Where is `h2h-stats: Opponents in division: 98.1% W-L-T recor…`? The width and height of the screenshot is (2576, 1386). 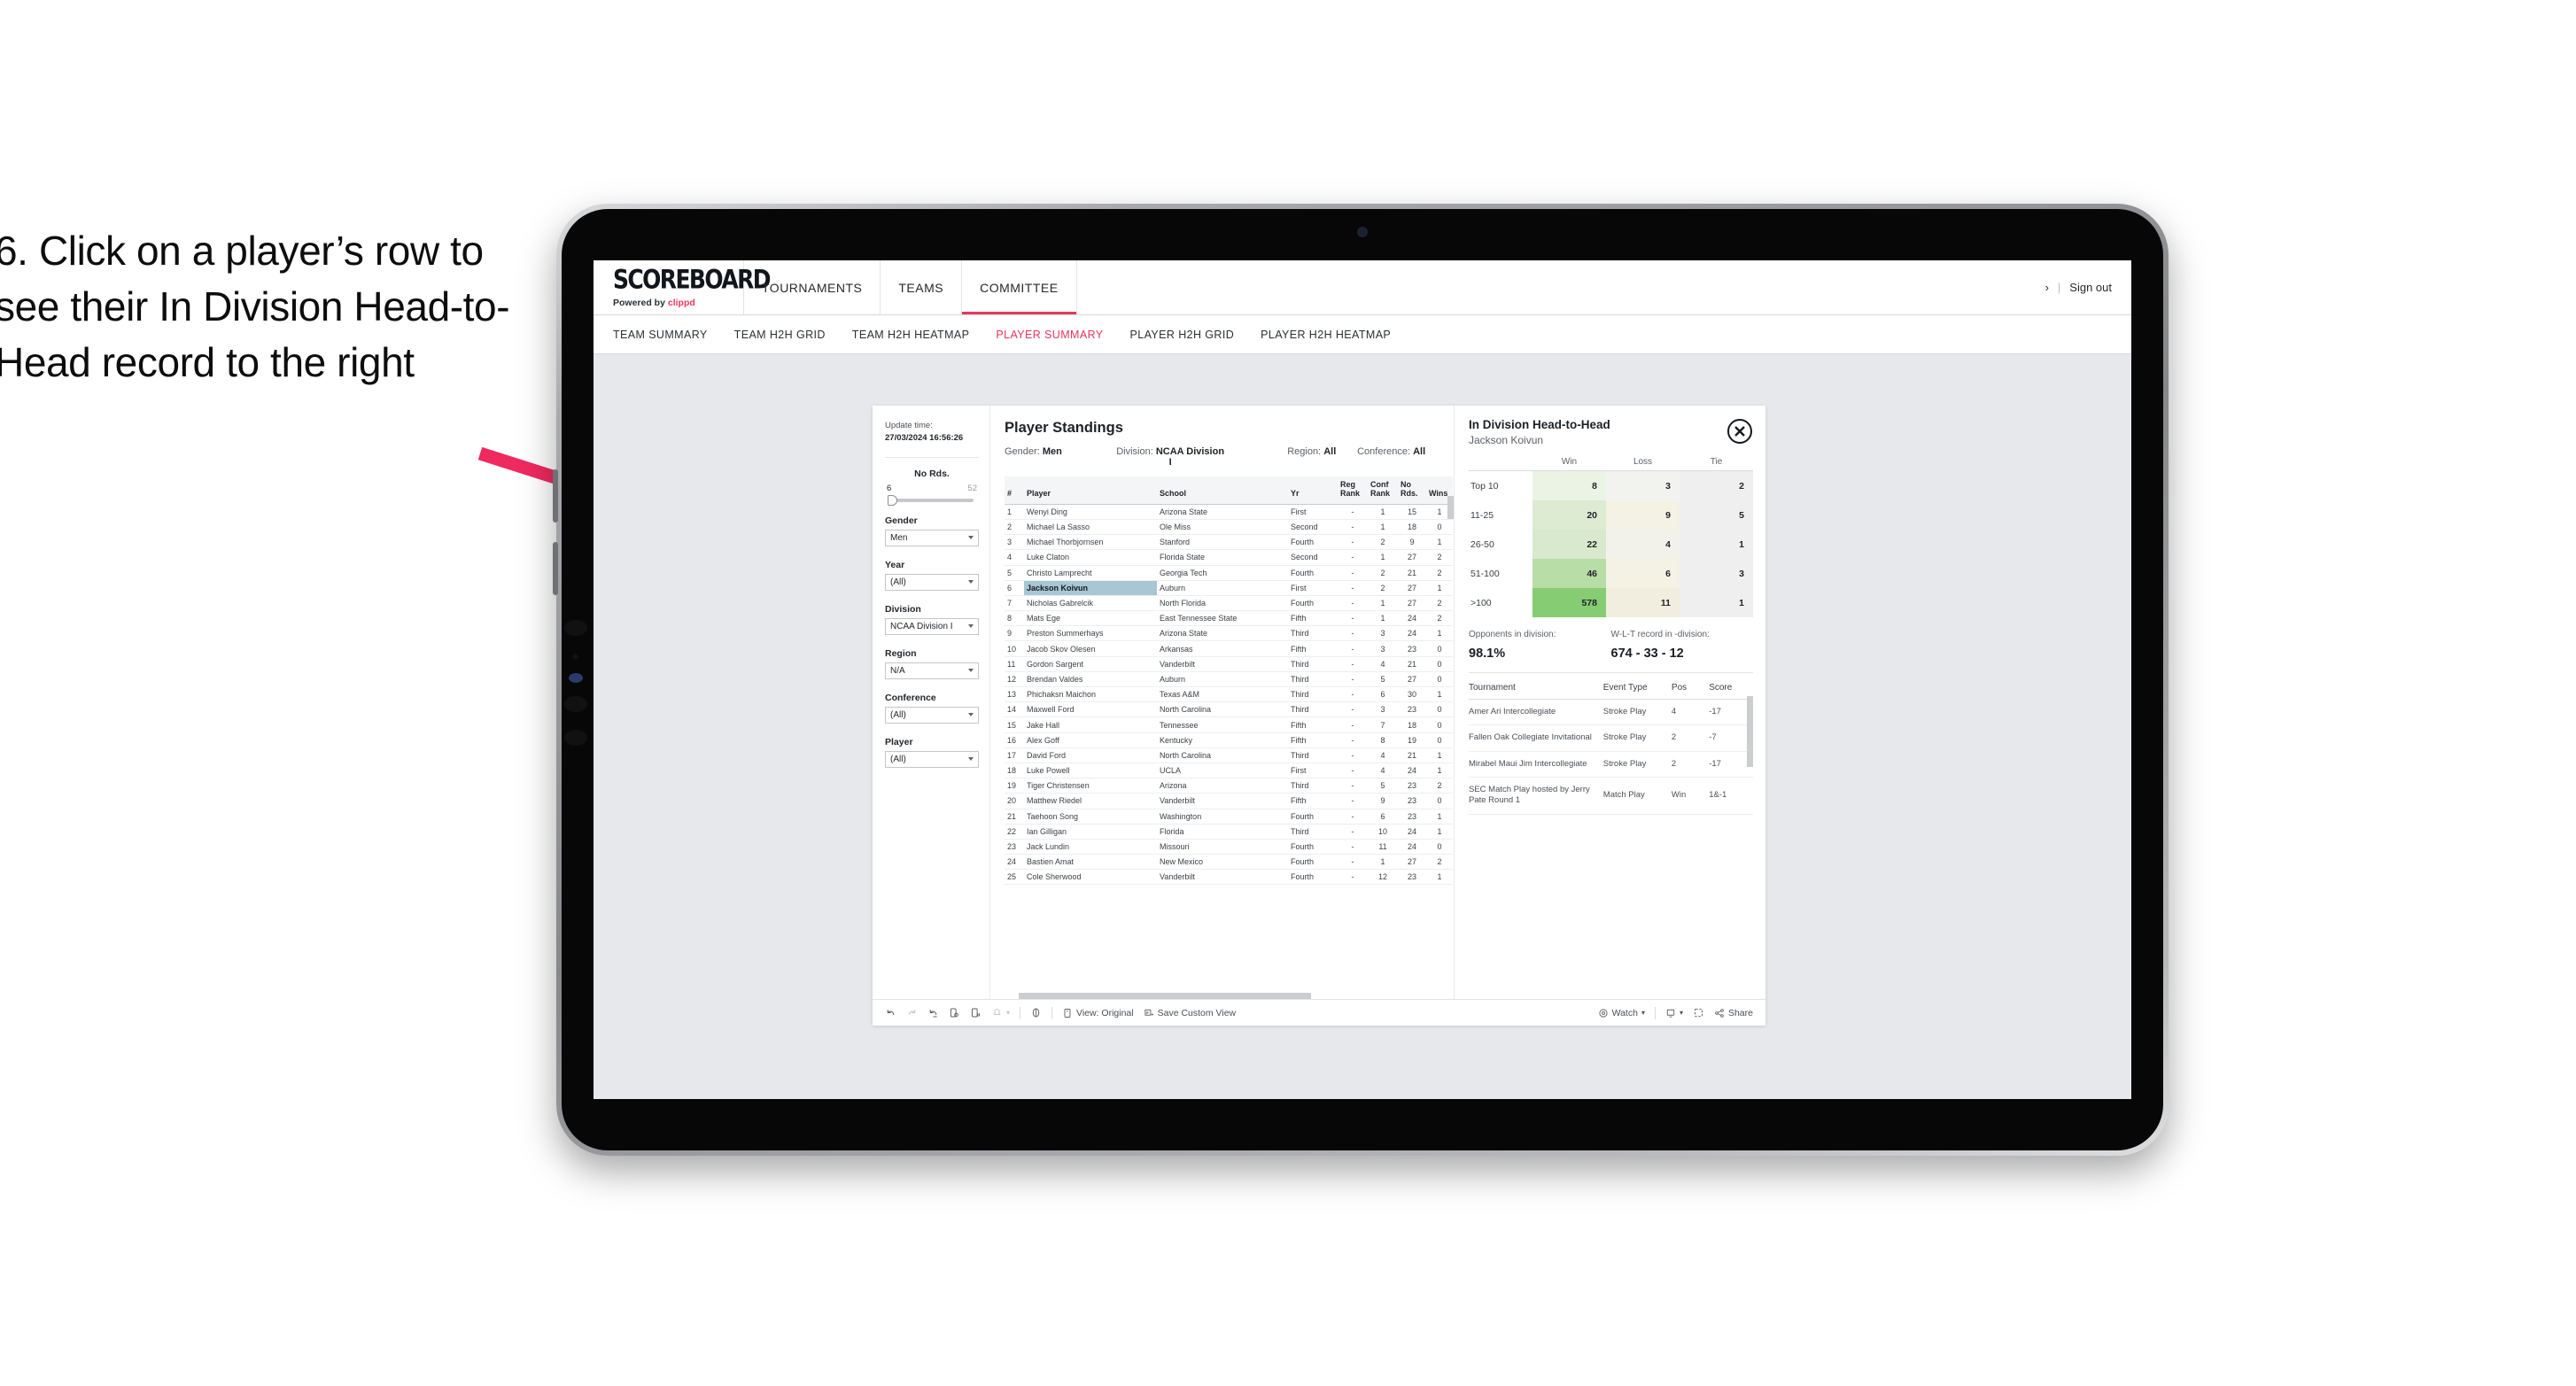
h2h-stats: Opponents in division: 98.1% W-L-T recor… is located at coordinates (1611, 645).